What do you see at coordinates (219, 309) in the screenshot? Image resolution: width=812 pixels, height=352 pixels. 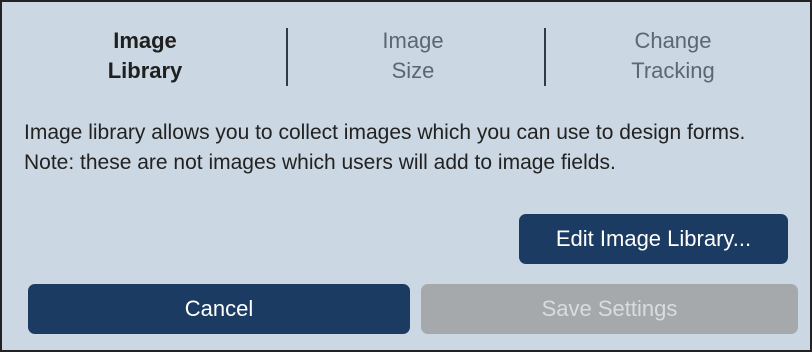 I see `cancel-button: Cancel` at bounding box center [219, 309].